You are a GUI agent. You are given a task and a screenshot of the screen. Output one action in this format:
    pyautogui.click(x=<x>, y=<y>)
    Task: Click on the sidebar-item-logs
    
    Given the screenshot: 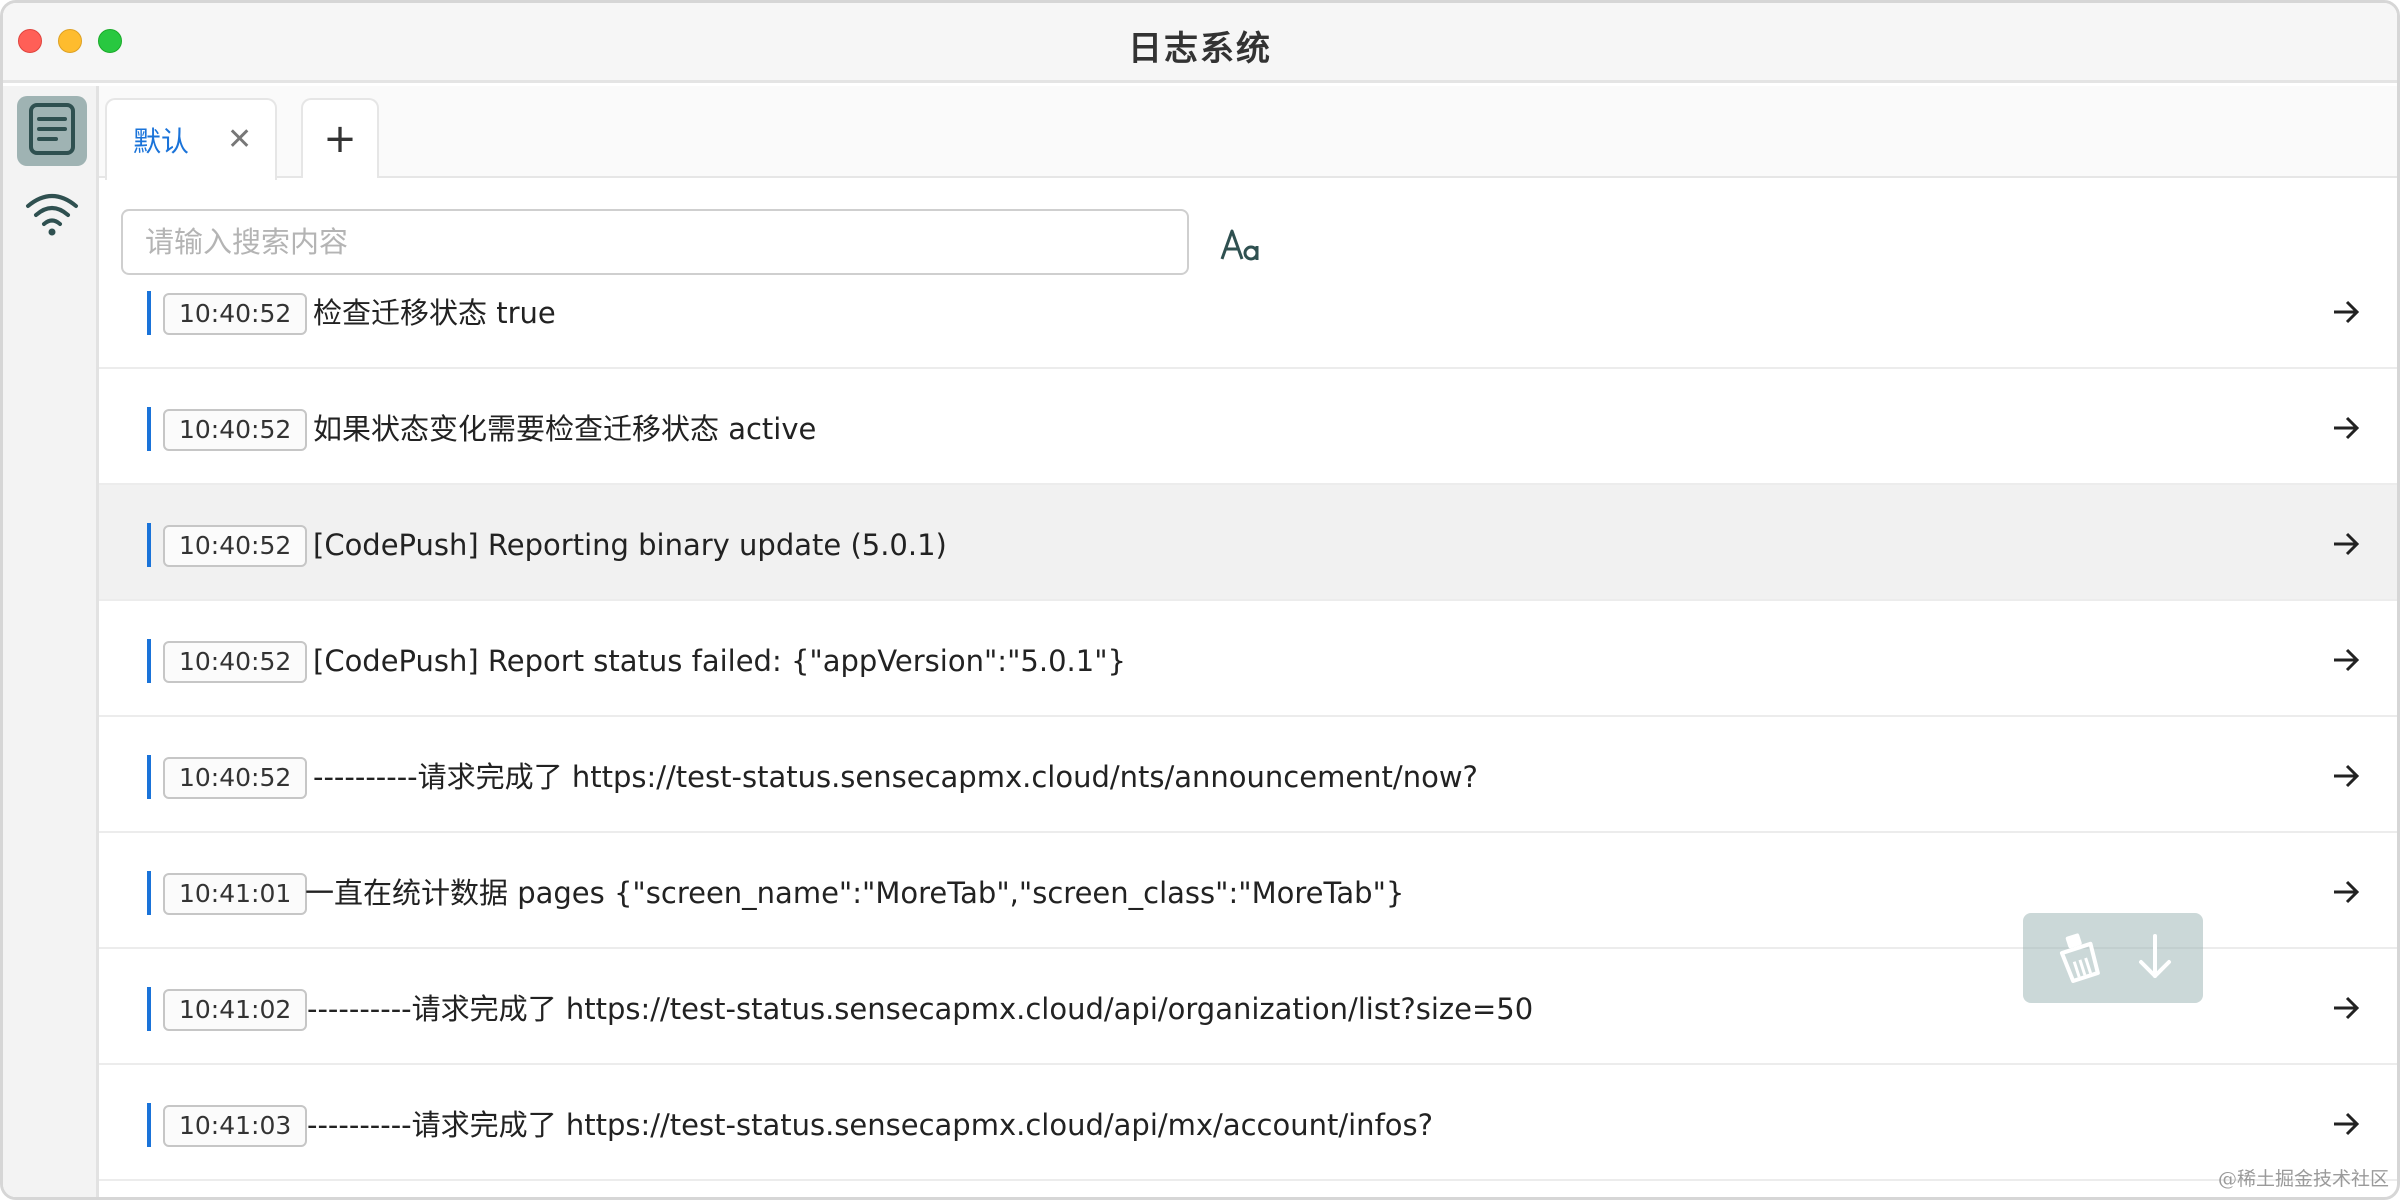 What is the action you would take?
    pyautogui.click(x=52, y=131)
    